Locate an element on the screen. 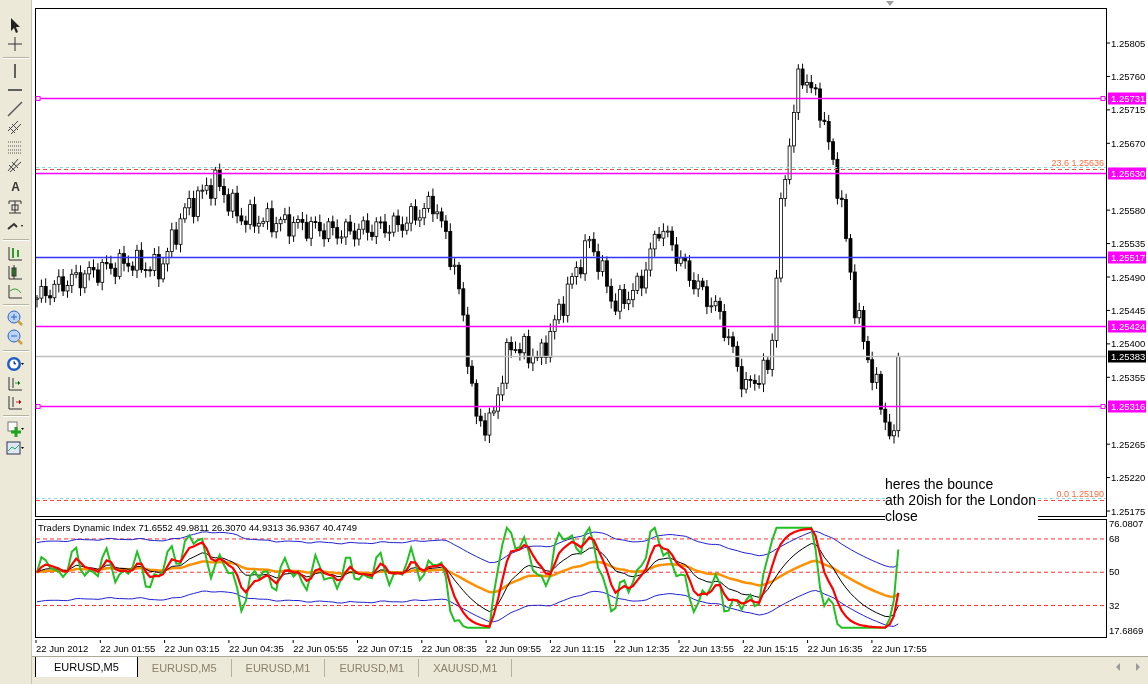 Image resolution: width=1148 pixels, height=684 pixels. time-axis-label: 22 Jun 08:35 is located at coordinates (449, 648).